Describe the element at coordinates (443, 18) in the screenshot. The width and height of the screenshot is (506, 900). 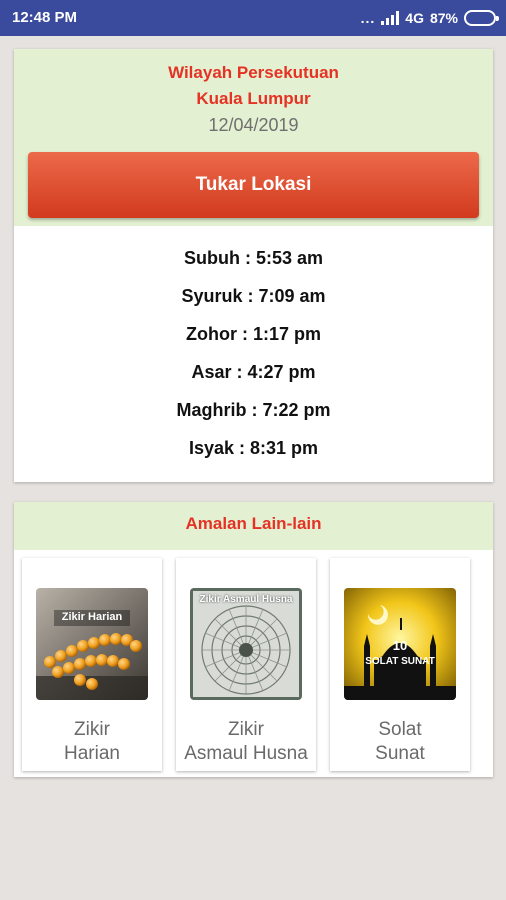
I see `battery-percent: 87%` at that location.